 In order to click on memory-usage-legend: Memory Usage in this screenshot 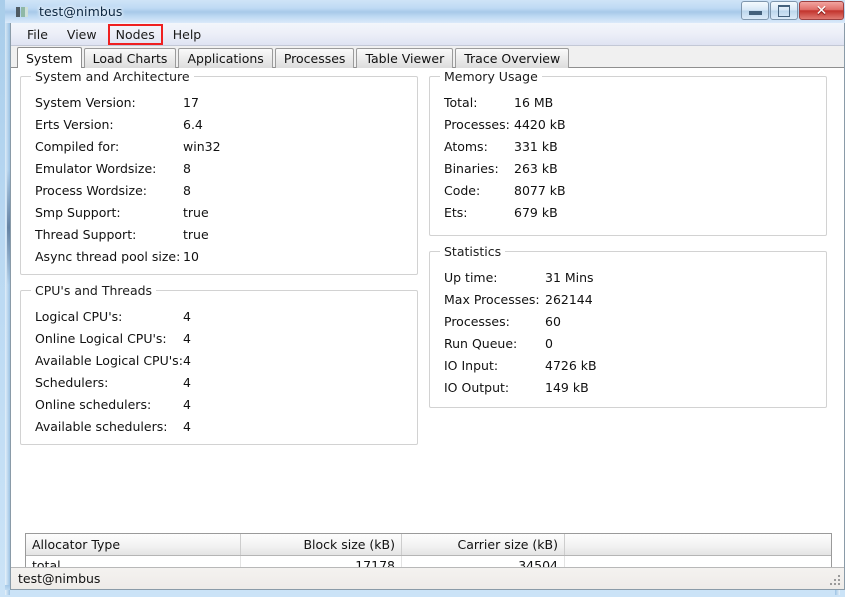, I will do `click(491, 76)`.